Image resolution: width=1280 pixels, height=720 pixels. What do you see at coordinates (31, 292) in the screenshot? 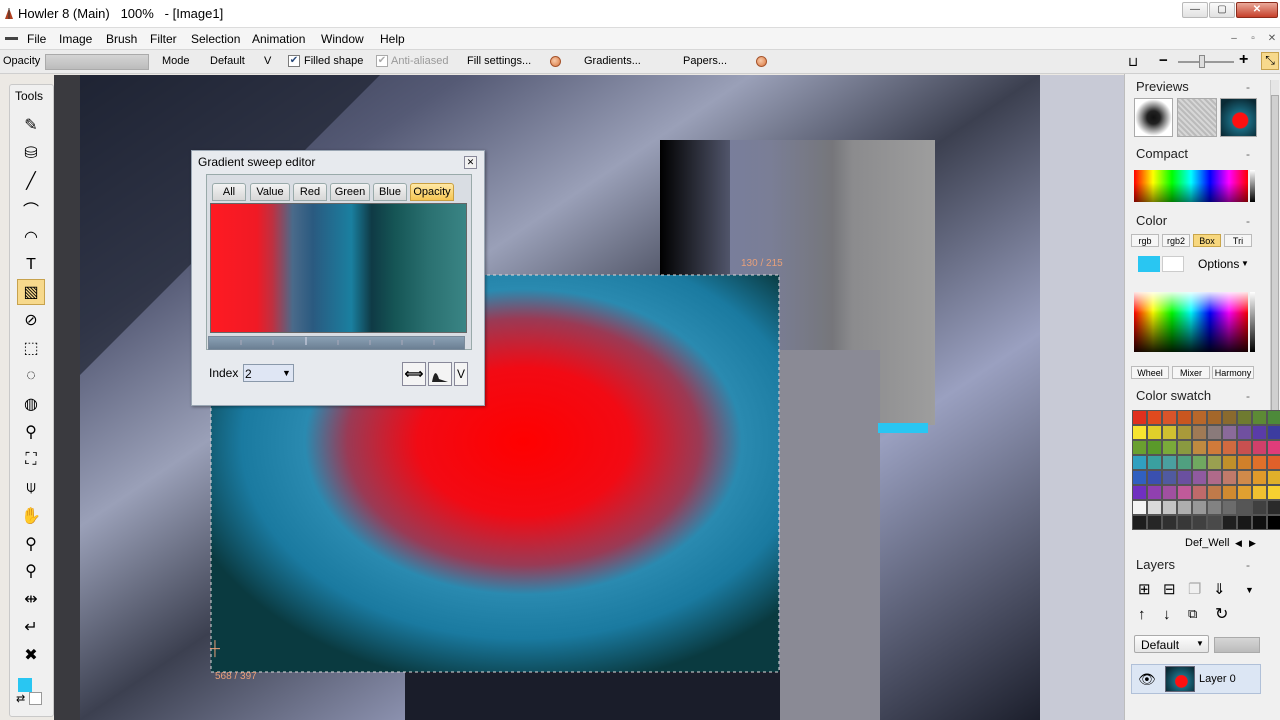
I see `gradient-rect-tool-icon: ▧` at bounding box center [31, 292].